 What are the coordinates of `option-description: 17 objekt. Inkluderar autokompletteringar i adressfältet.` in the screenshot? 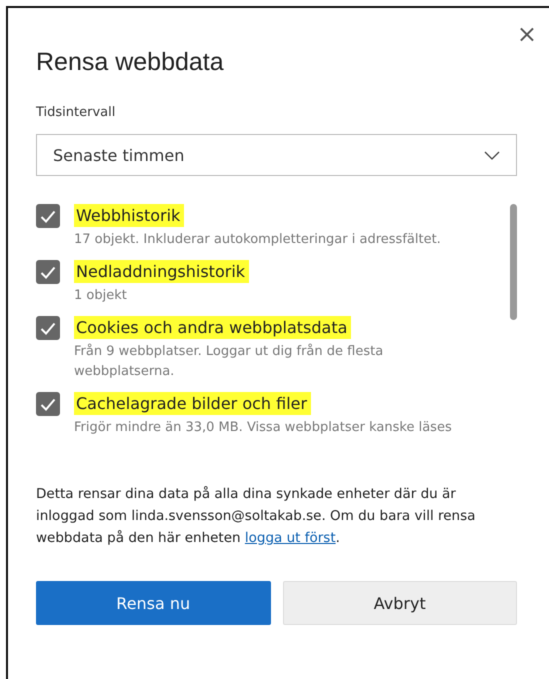 It's located at (258, 240).